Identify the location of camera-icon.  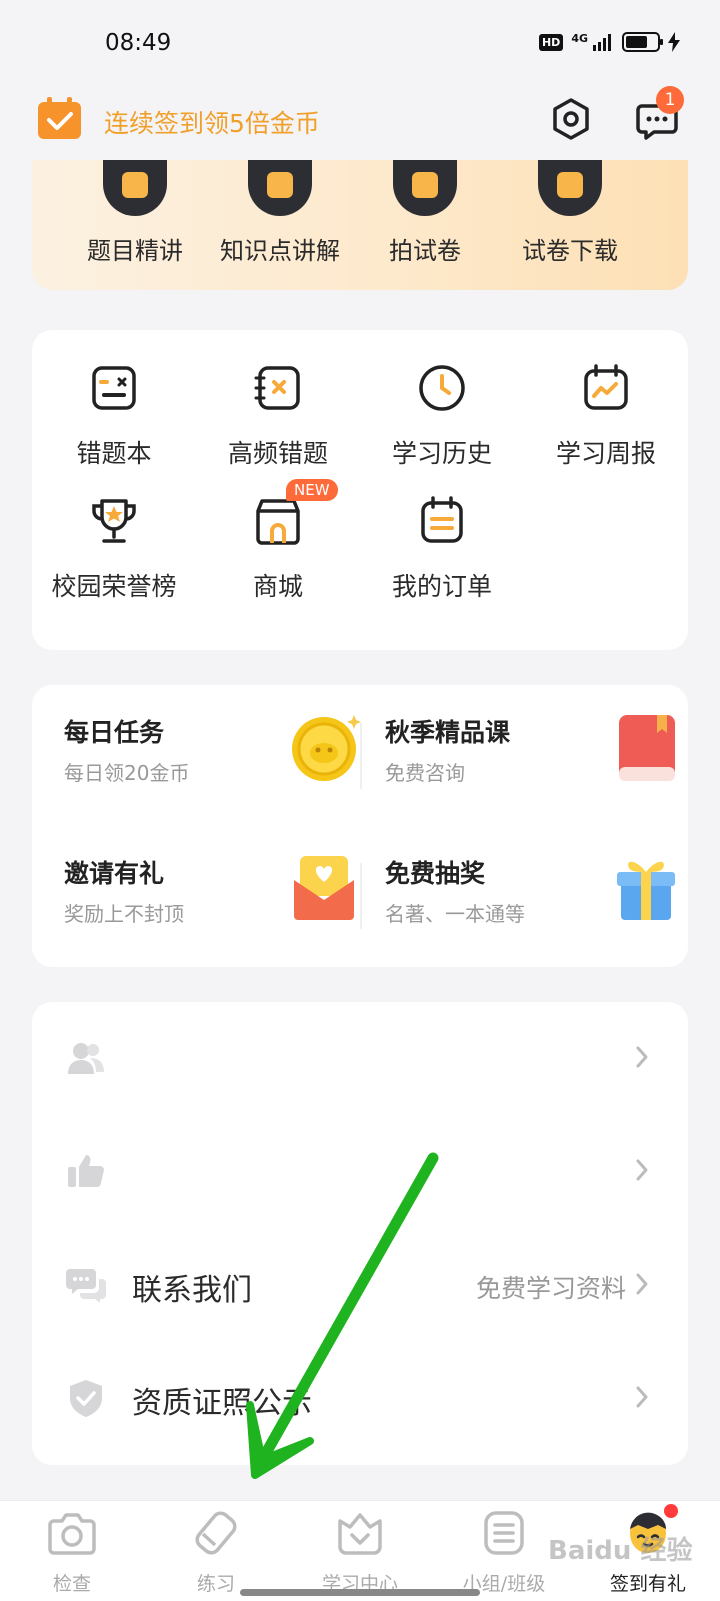
(72, 1534).